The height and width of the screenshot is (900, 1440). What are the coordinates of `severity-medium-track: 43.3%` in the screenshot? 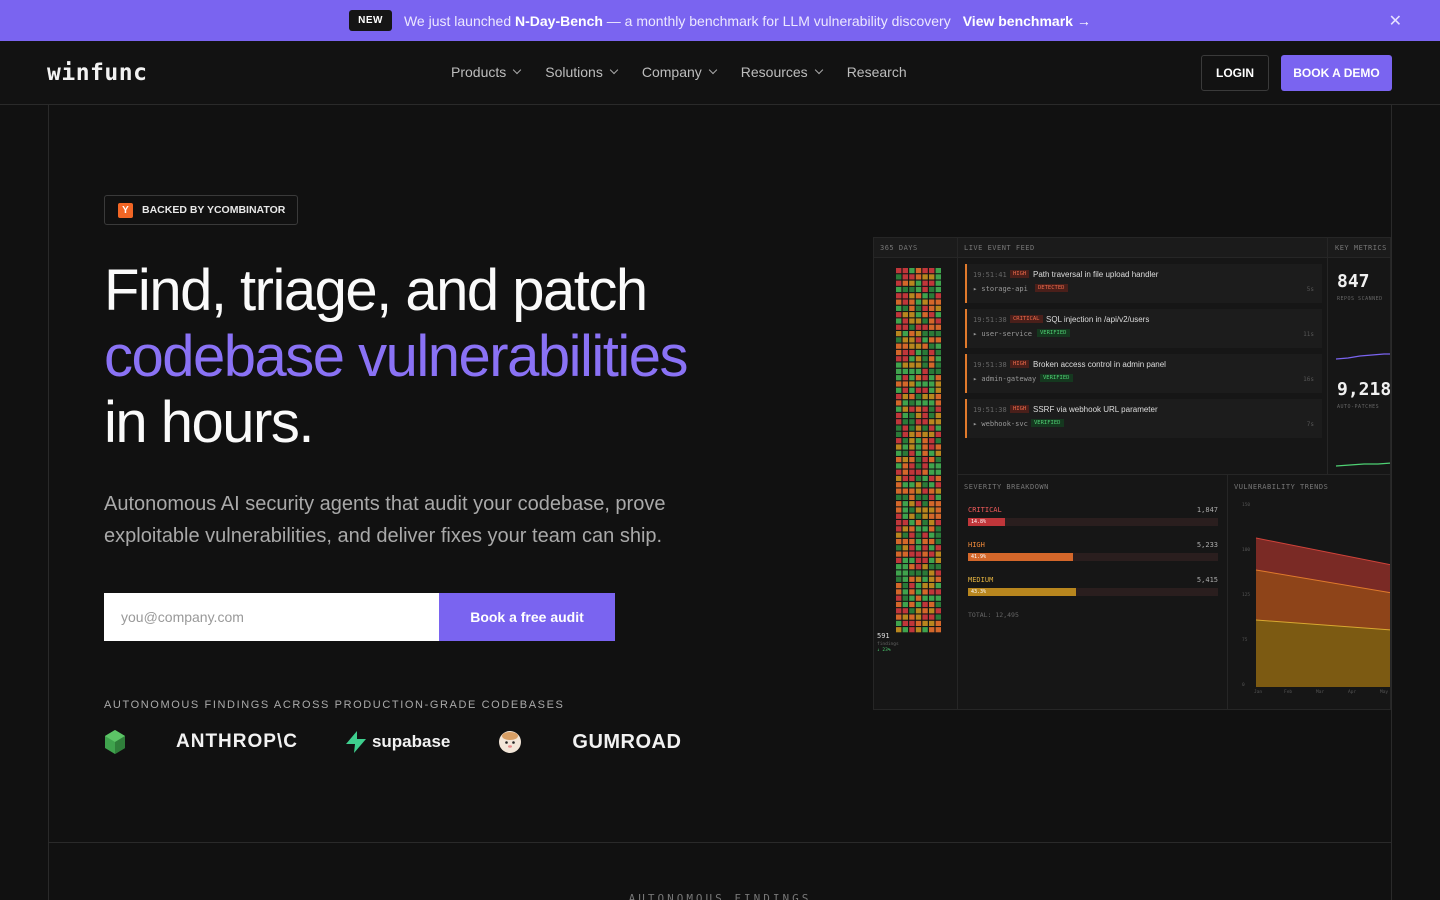 It's located at (1093, 592).